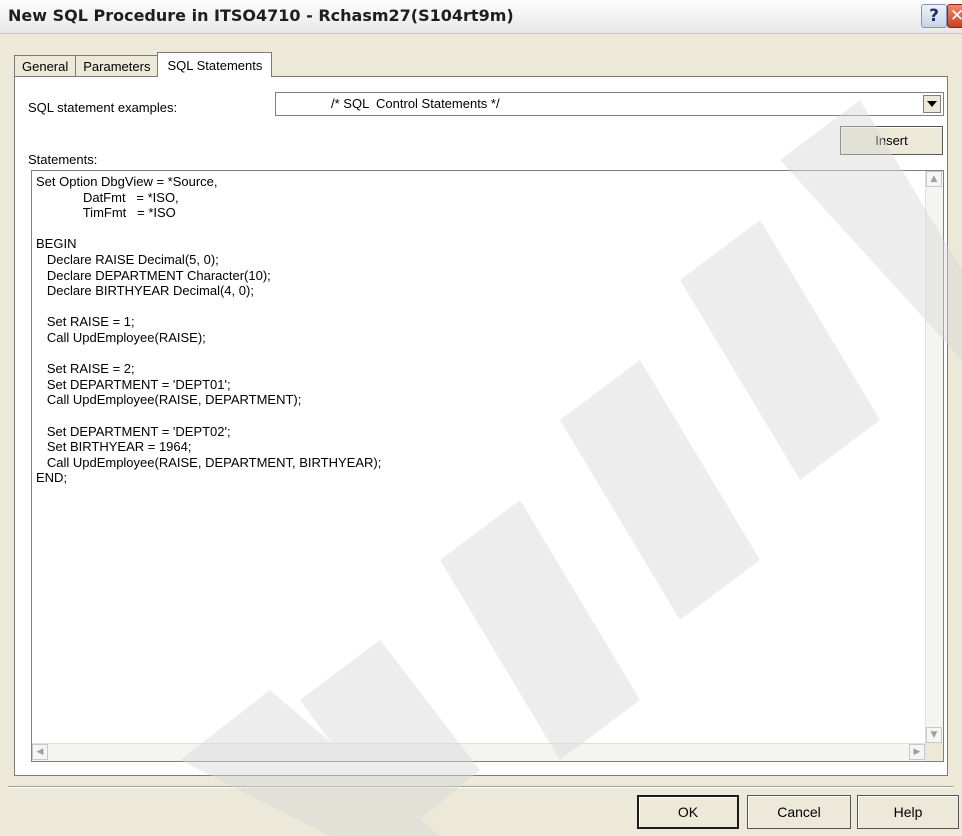  I want to click on vertical-scrollbar: ▲ ▼, so click(934, 457).